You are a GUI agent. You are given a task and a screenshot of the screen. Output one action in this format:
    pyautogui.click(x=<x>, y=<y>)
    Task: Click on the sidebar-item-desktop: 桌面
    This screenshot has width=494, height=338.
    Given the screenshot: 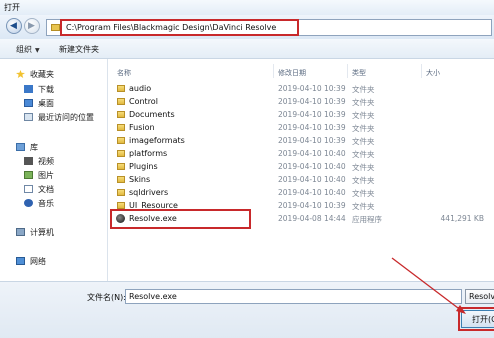 What is the action you would take?
    pyautogui.click(x=39, y=103)
    